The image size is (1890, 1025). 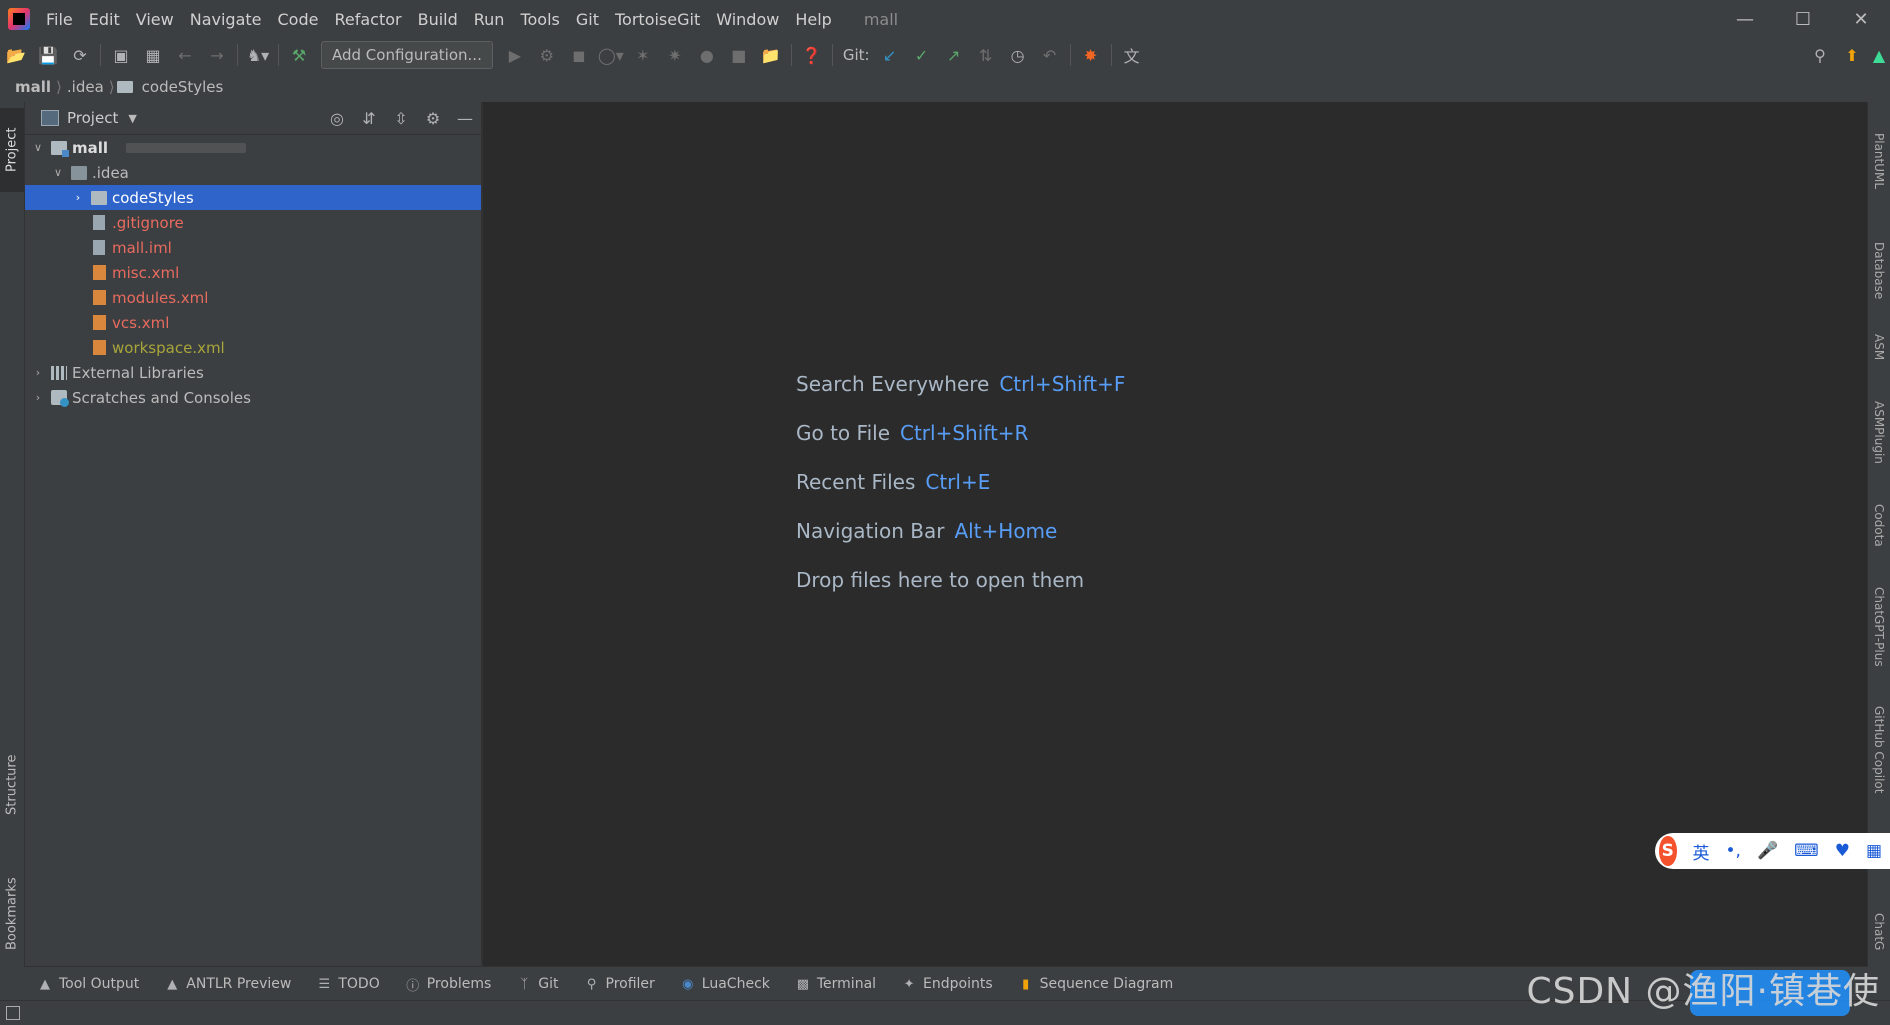 I want to click on tree-row-gitignore: .gitignore, so click(x=253, y=222).